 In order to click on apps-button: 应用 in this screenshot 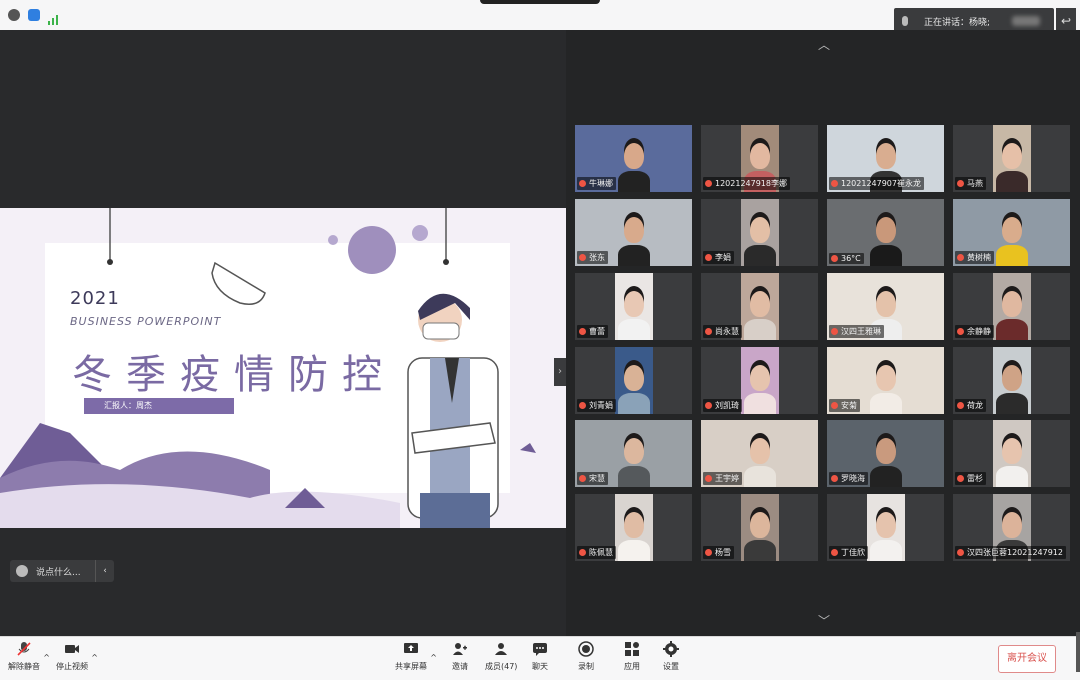, I will do `click(632, 656)`.